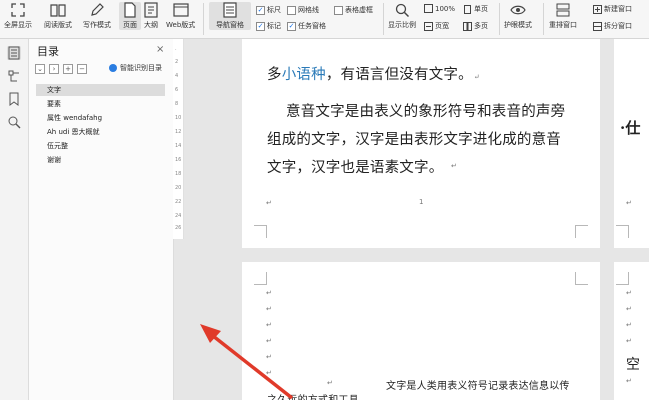 The width and height of the screenshot is (649, 400). I want to click on bookmark-icon, so click(14, 99).